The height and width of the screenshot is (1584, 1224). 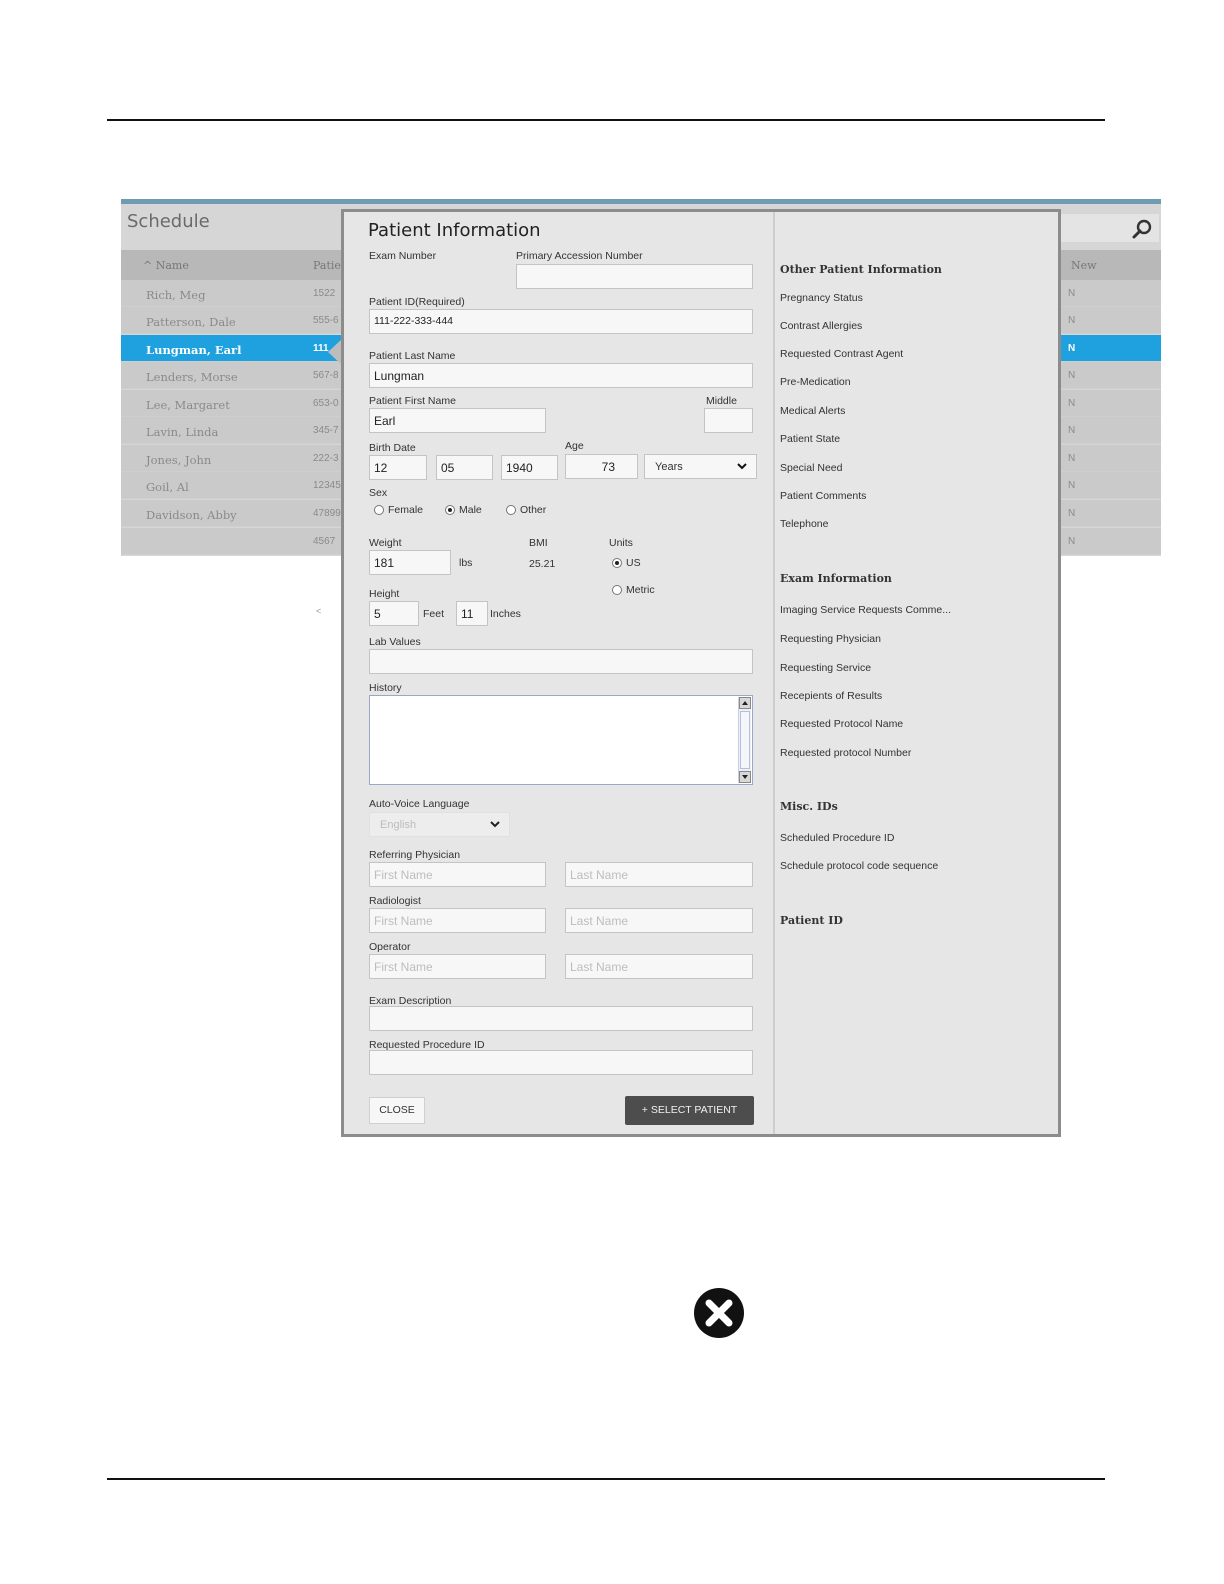 I want to click on radiologist-first-name-input: First Name, so click(x=457, y=920).